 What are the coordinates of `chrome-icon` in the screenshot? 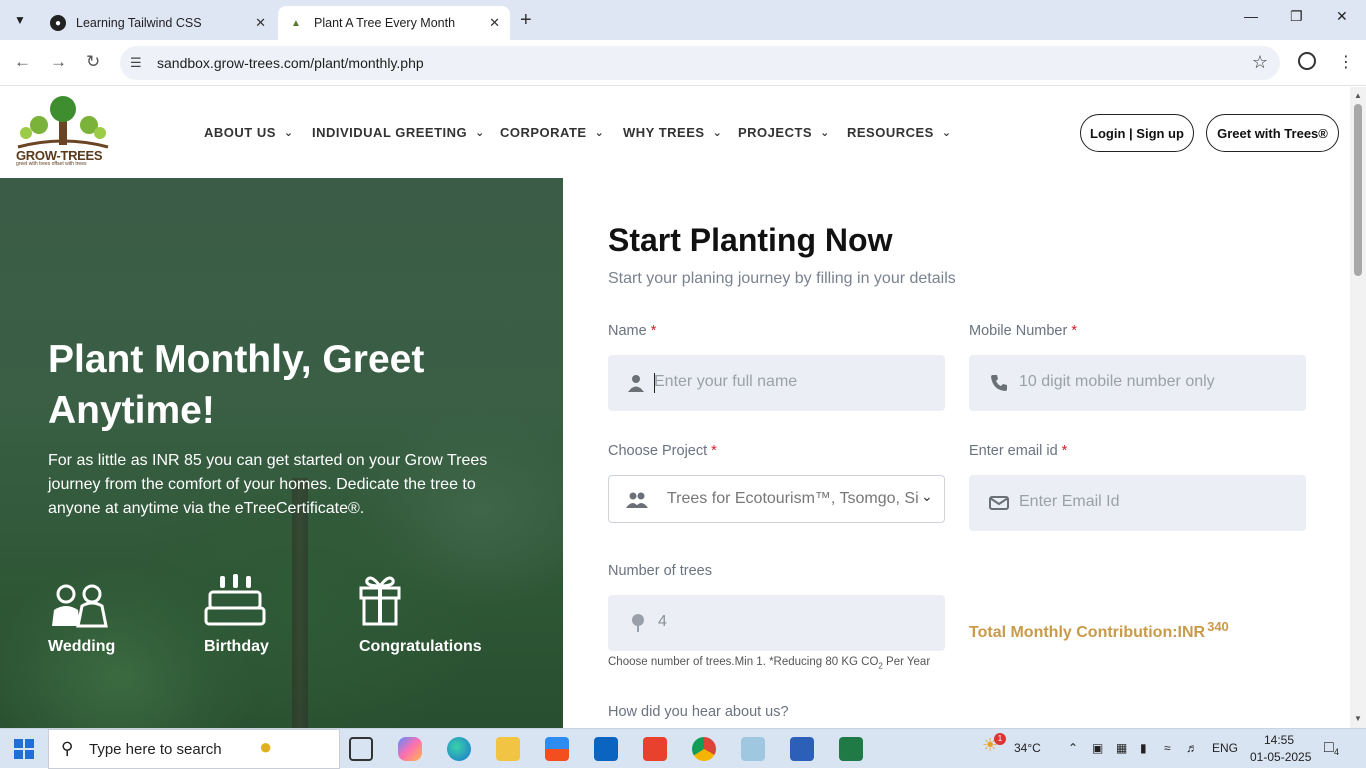 It's located at (704, 749).